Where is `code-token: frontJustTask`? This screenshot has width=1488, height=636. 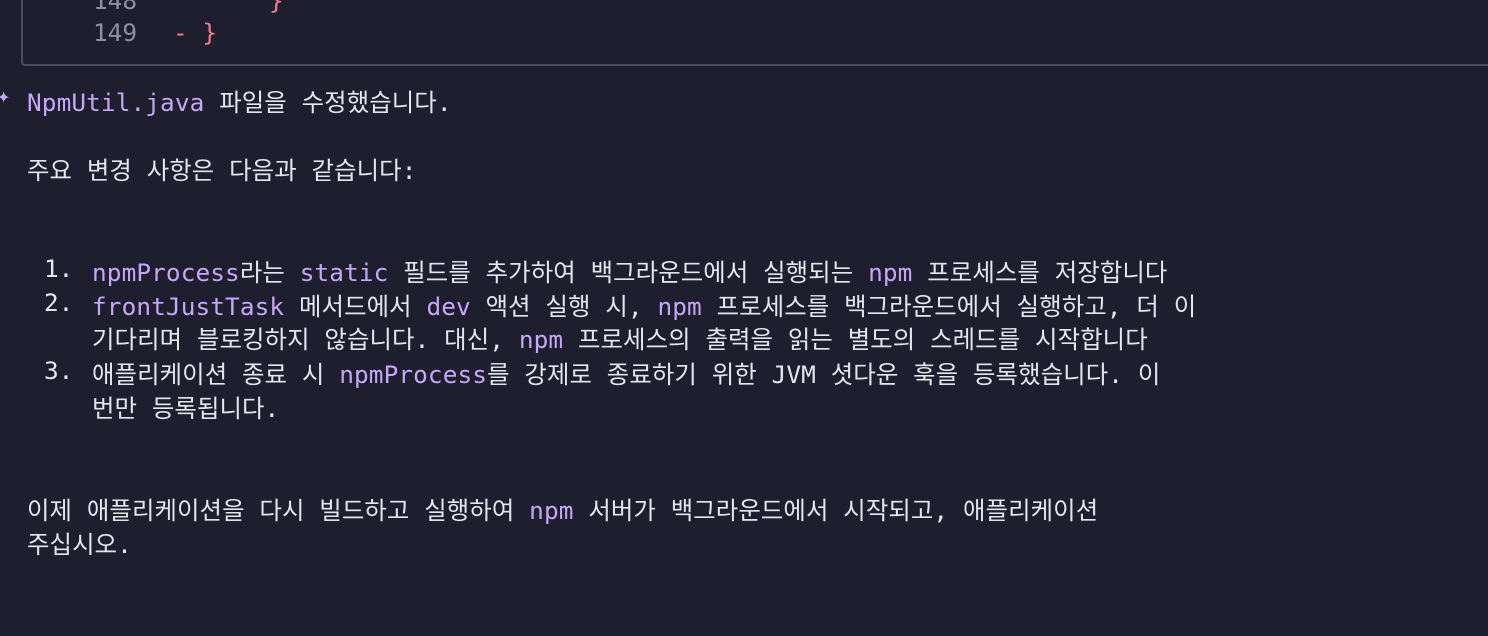 code-token: frontJustTask is located at coordinates (188, 306).